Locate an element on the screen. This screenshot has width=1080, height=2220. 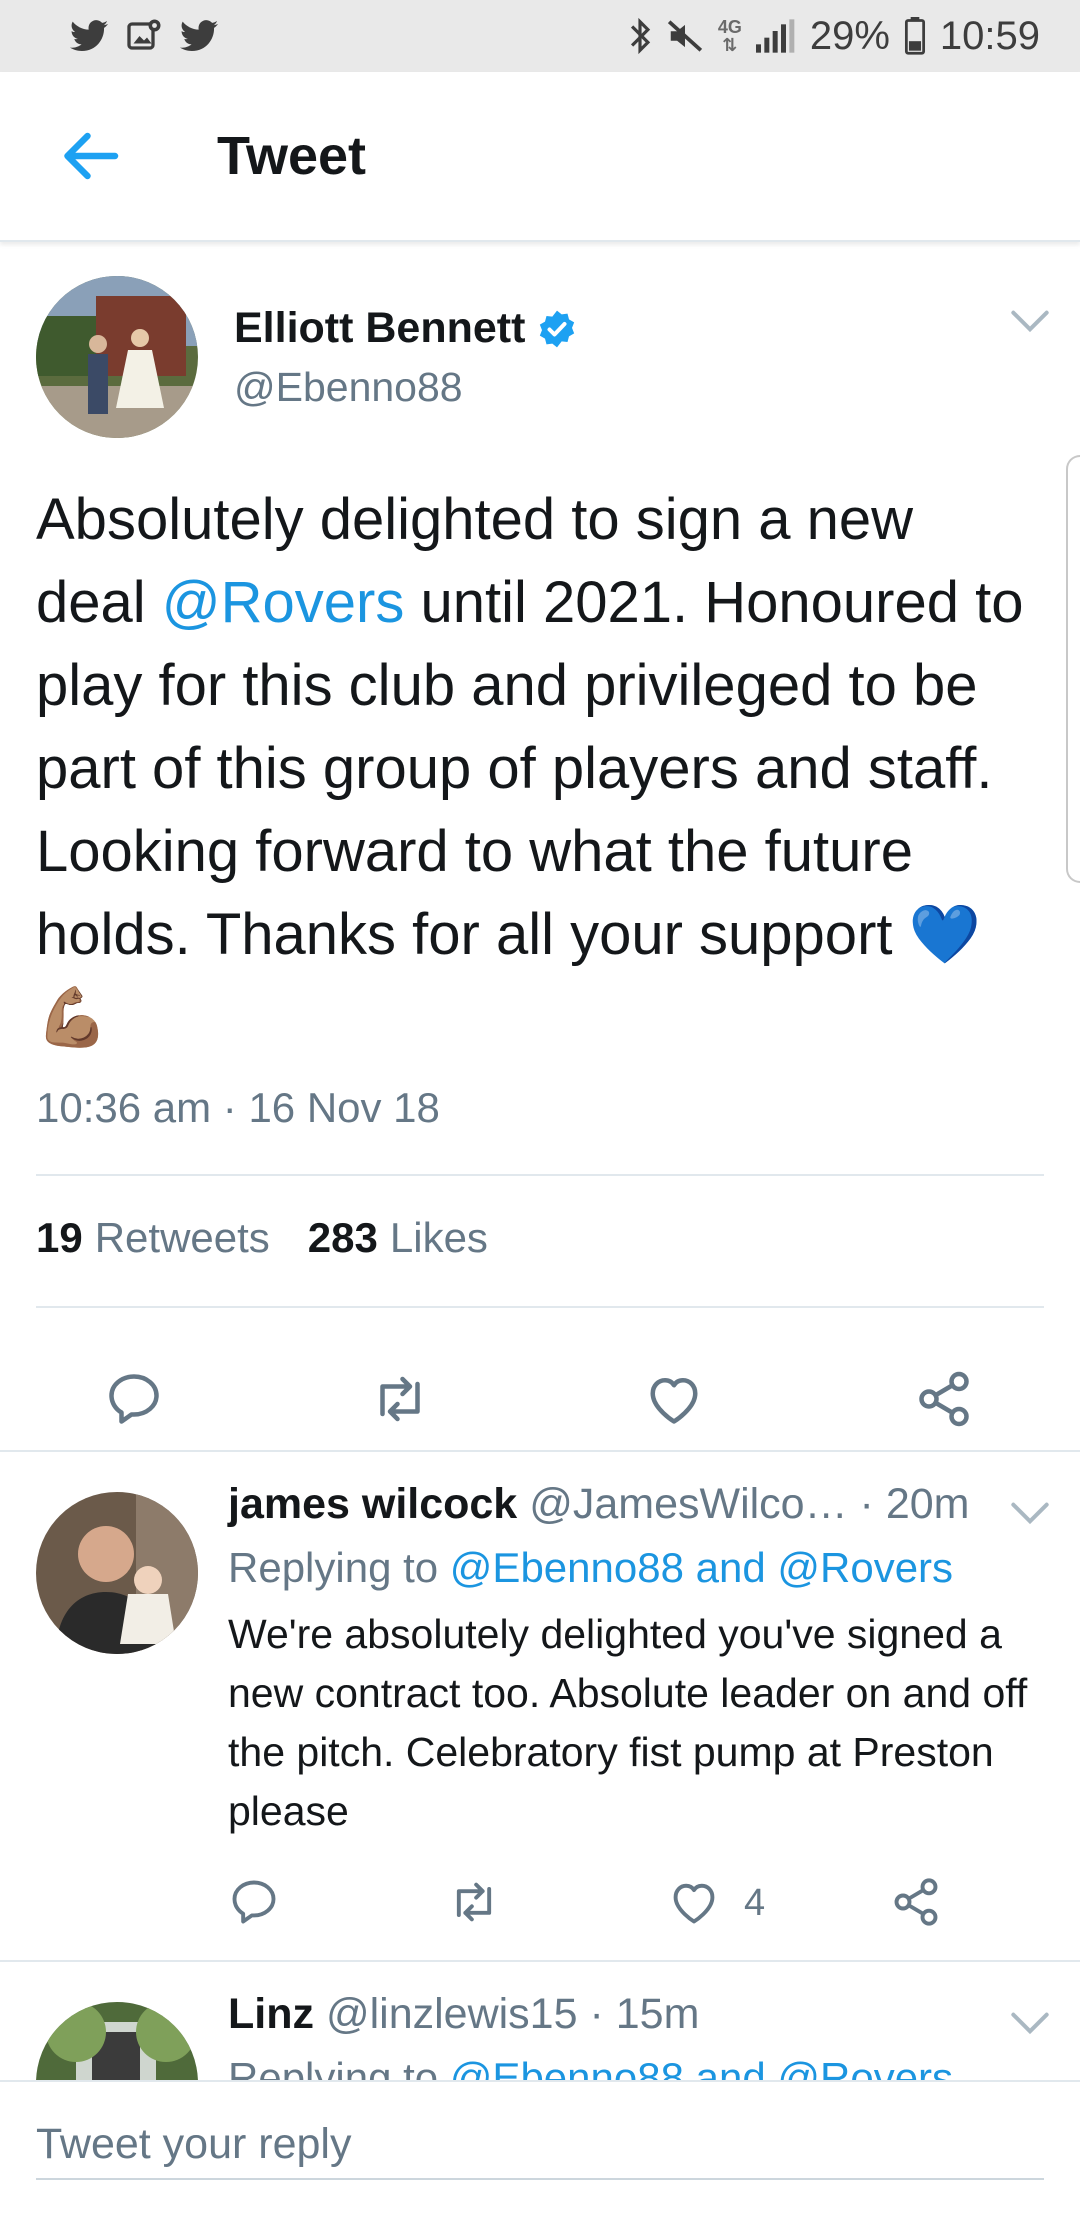
clock: 10:59 is located at coordinates (989, 35).